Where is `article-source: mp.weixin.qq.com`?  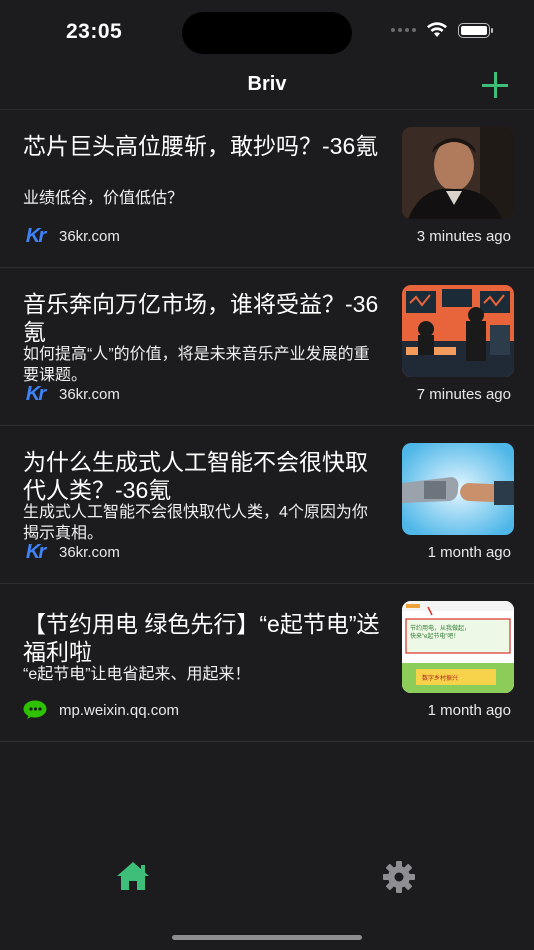 article-source: mp.weixin.qq.com is located at coordinates (101, 710).